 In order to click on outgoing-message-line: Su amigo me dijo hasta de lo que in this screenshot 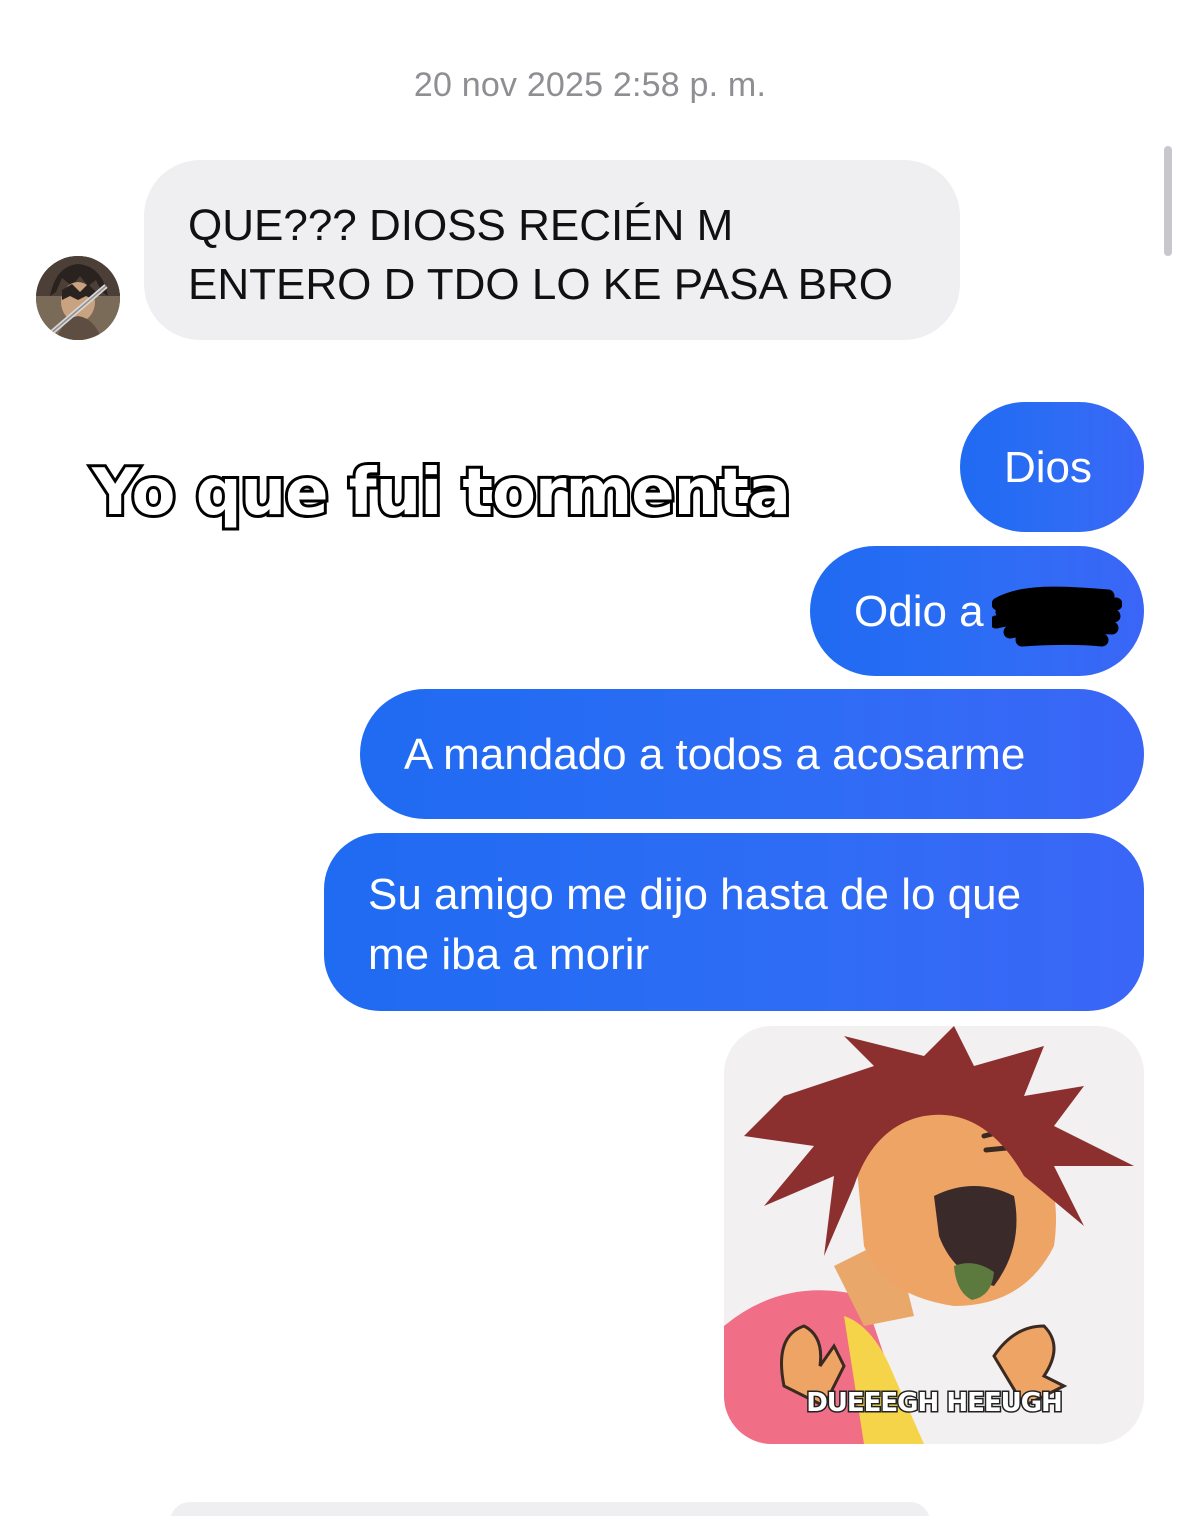, I will do `click(695, 894)`.